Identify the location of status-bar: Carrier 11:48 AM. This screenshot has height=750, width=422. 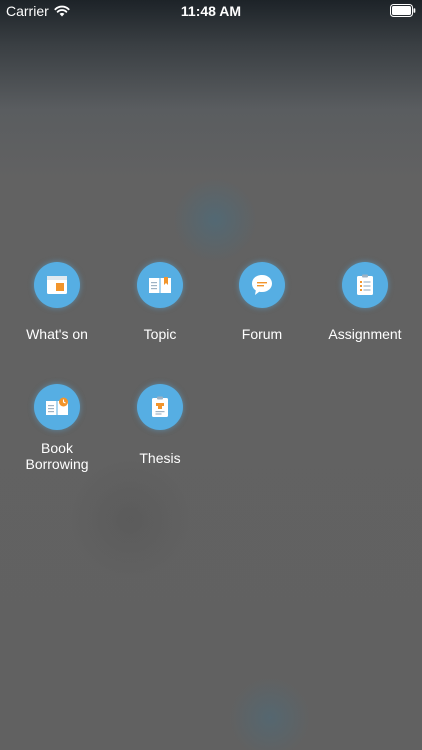
(211, 11).